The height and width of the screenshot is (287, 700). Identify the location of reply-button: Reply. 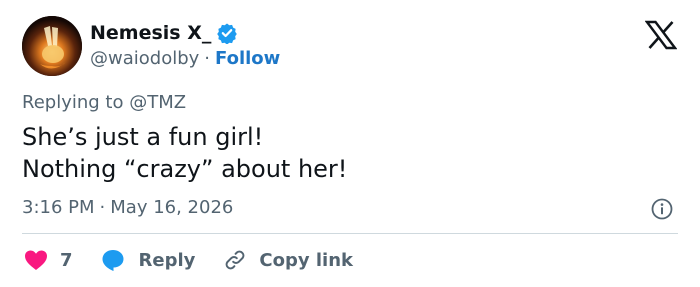
(148, 260).